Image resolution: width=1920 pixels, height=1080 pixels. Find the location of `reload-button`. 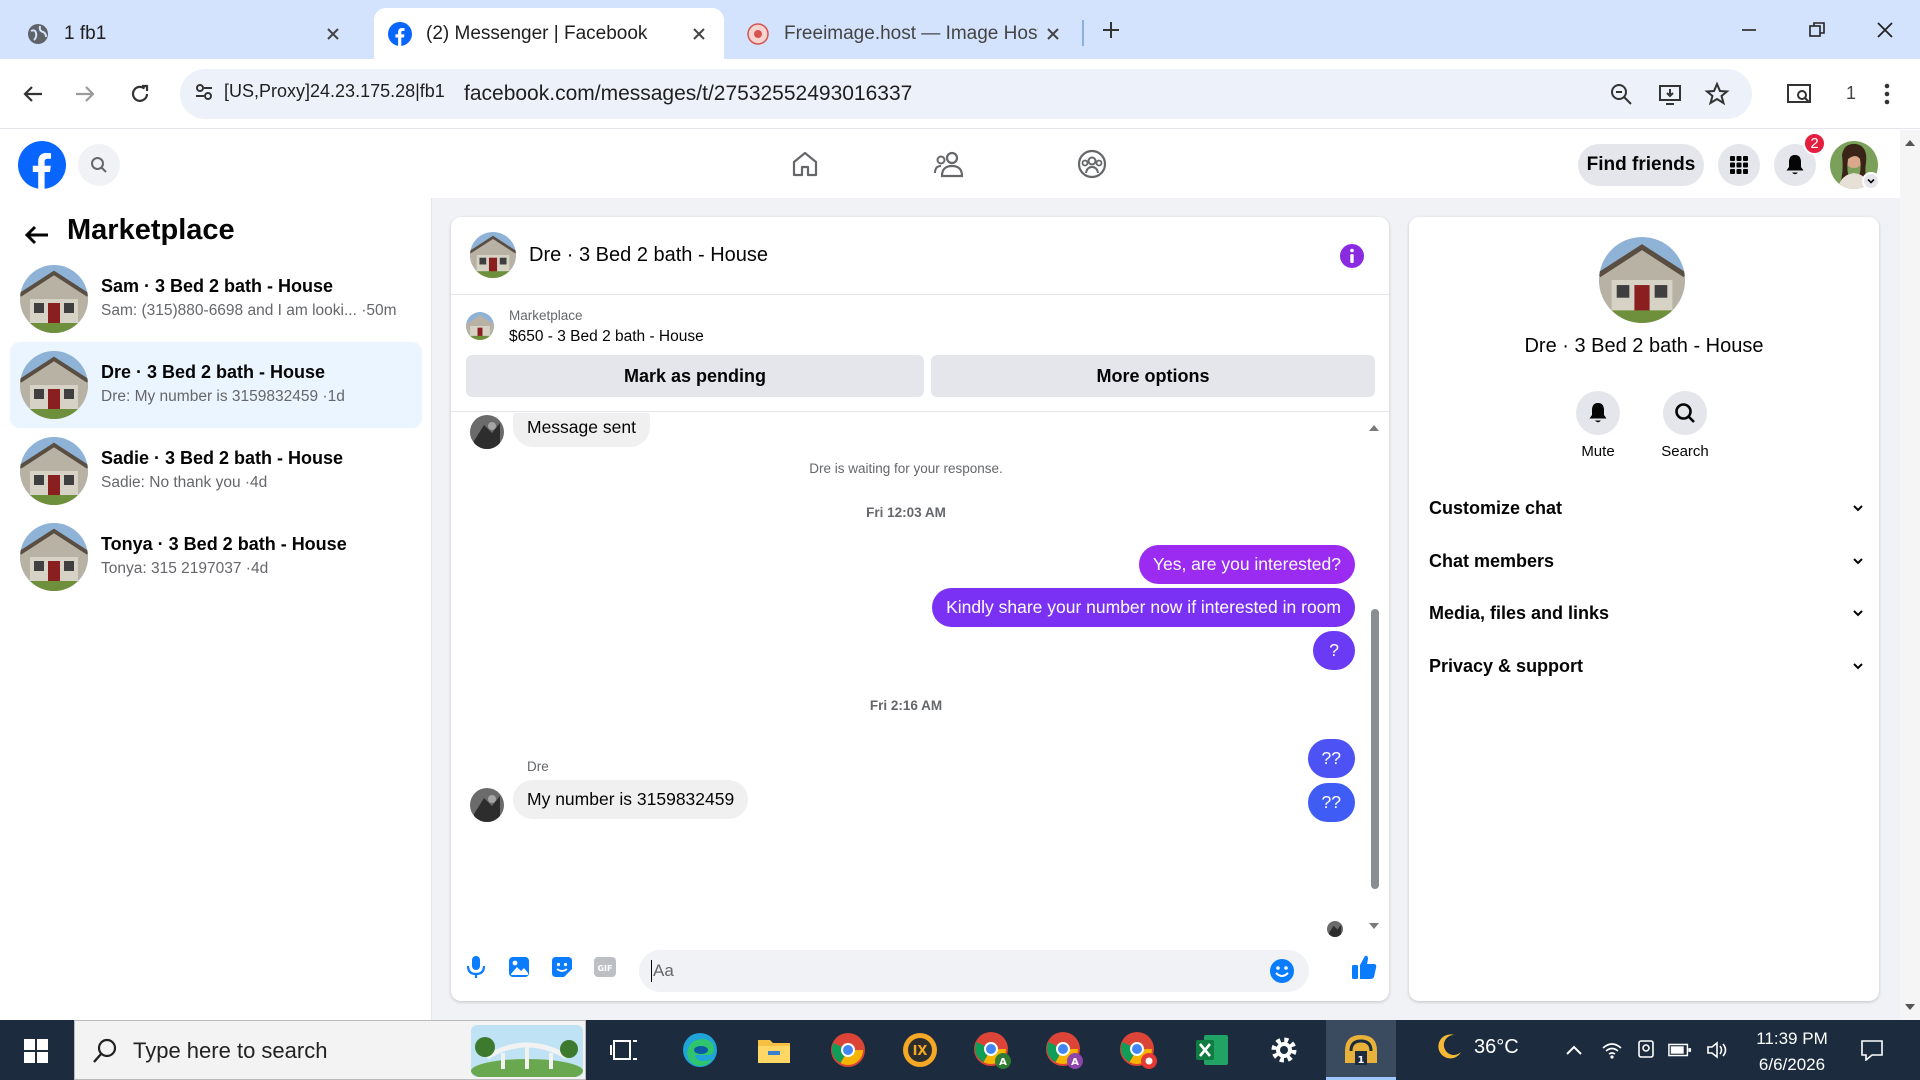

reload-button is located at coordinates (140, 94).